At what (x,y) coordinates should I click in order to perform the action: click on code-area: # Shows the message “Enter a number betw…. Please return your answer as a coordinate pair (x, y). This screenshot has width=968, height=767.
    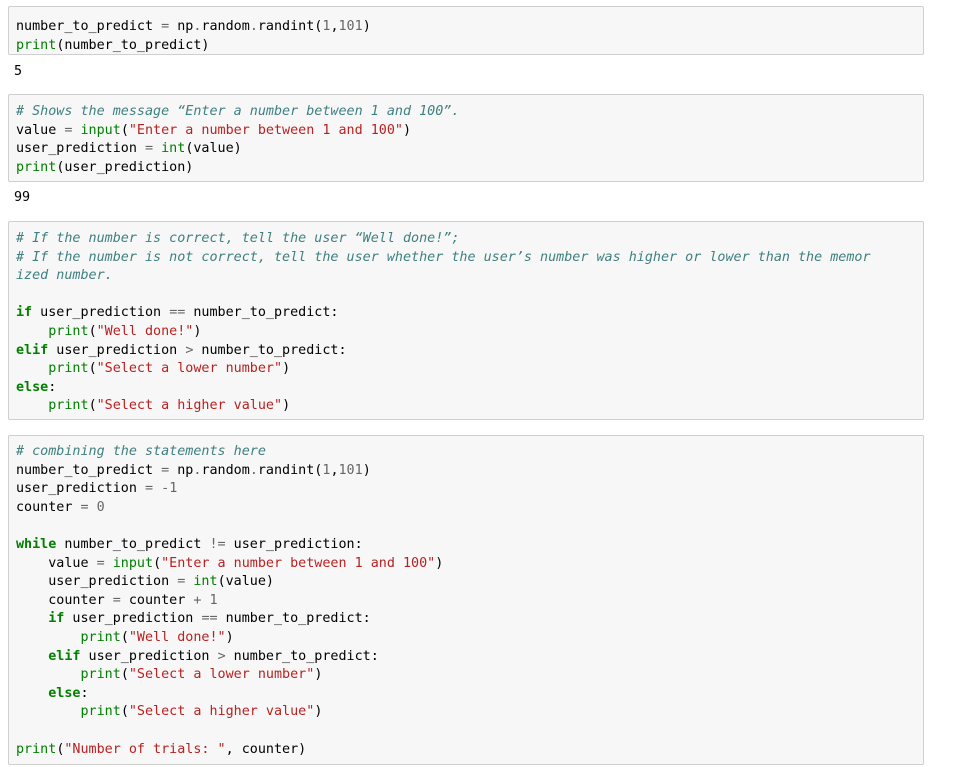
    Looking at the image, I should click on (237, 140).